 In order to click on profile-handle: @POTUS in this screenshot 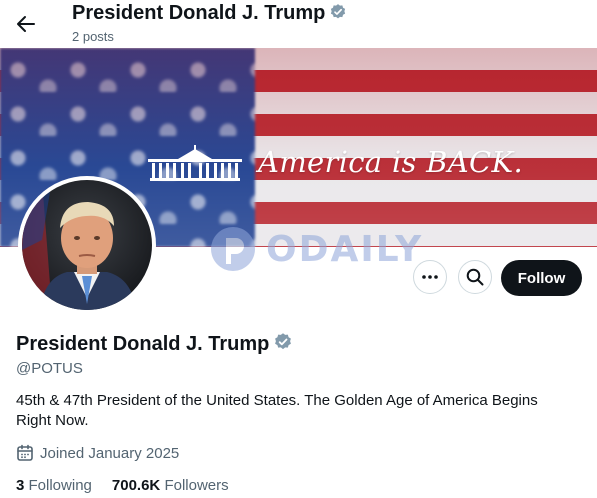, I will do `click(49, 368)`.